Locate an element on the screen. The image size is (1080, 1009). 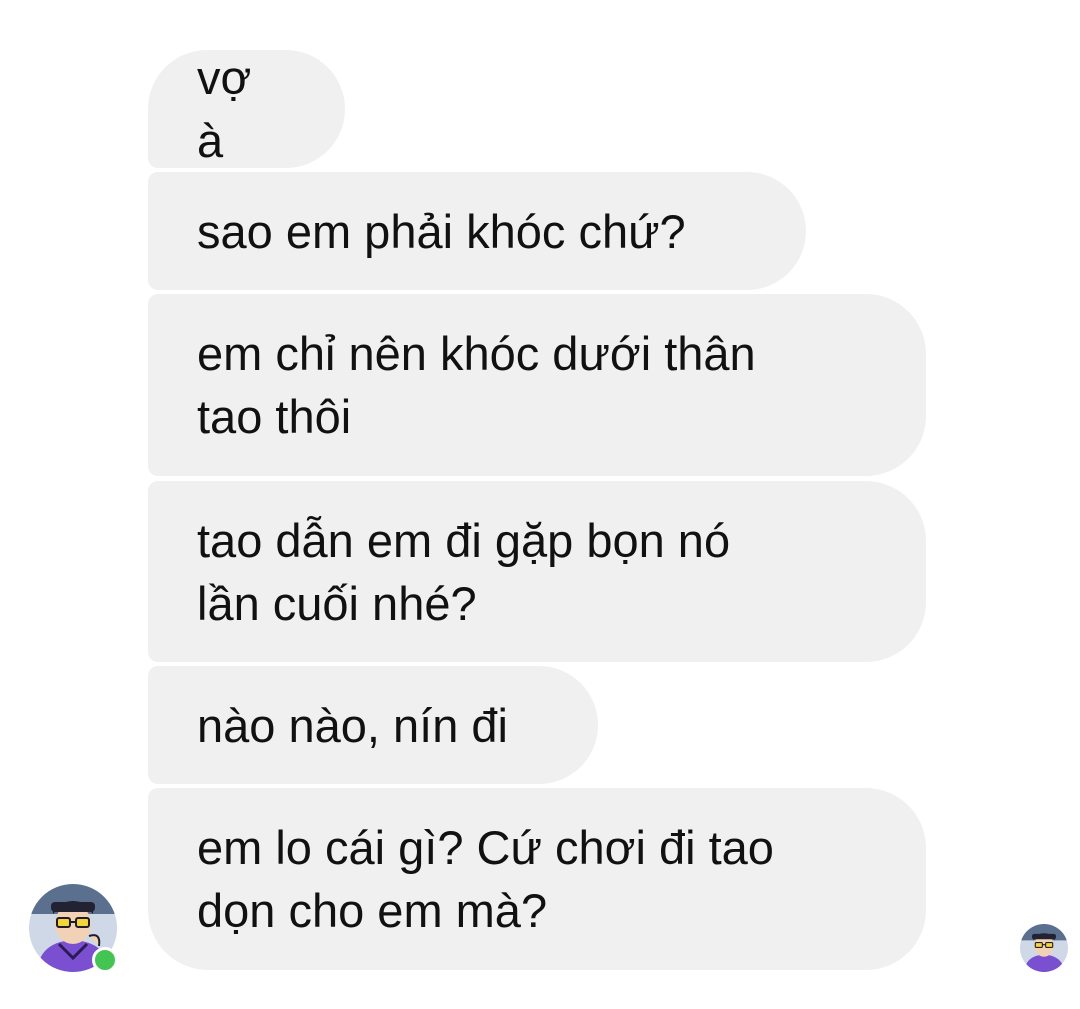
message-bubble: vợ à is located at coordinates (246, 109).